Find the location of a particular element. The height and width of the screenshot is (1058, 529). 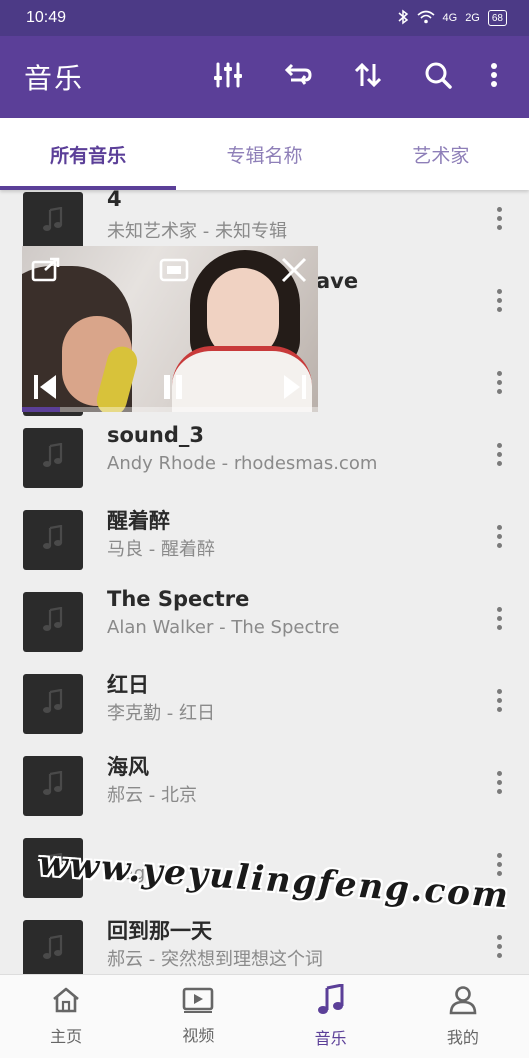

status-icons: 4G 2G 68 is located at coordinates (452, 18).